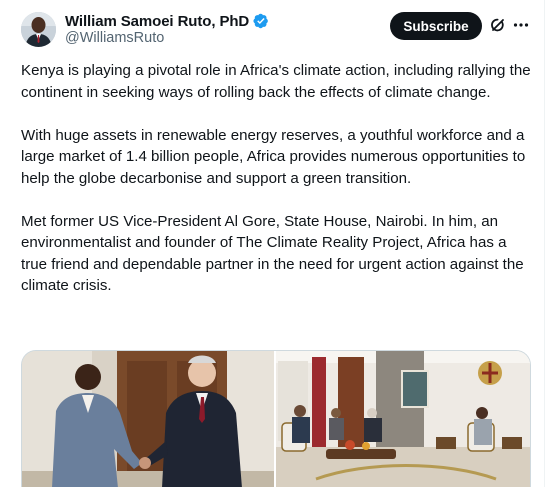  I want to click on verified-badge-icon, so click(261, 21).